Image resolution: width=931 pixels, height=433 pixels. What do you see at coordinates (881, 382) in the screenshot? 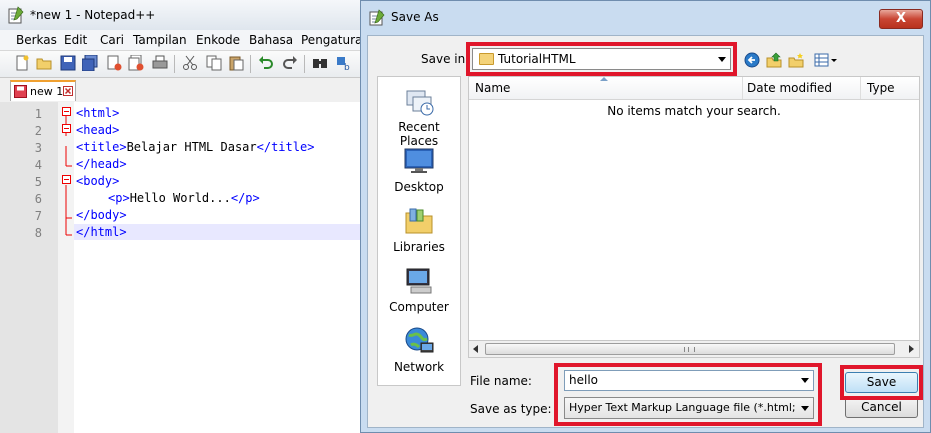
I see `highlight-box-save-button` at bounding box center [881, 382].